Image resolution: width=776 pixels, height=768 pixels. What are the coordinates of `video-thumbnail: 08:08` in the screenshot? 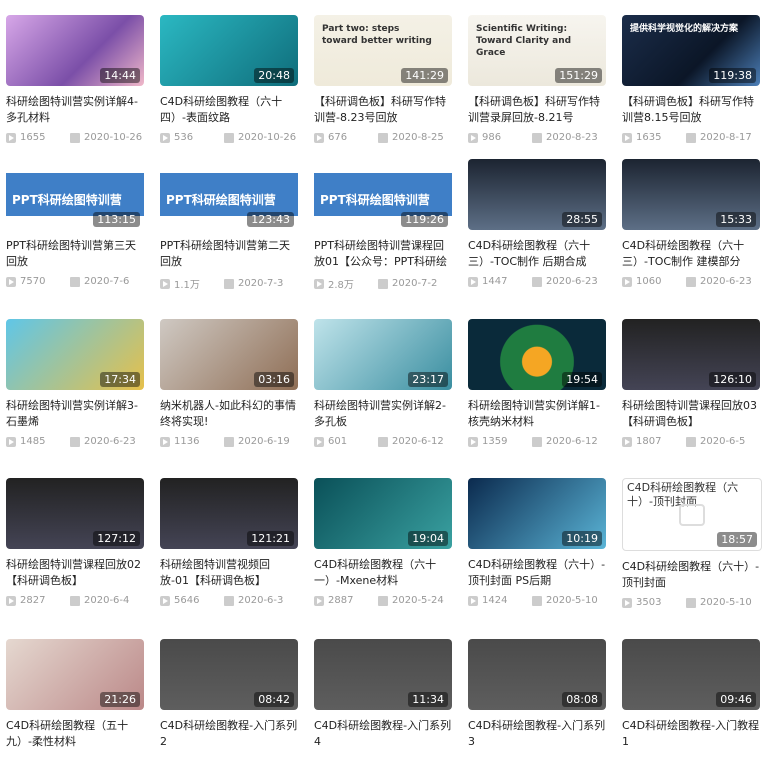 It's located at (537, 674).